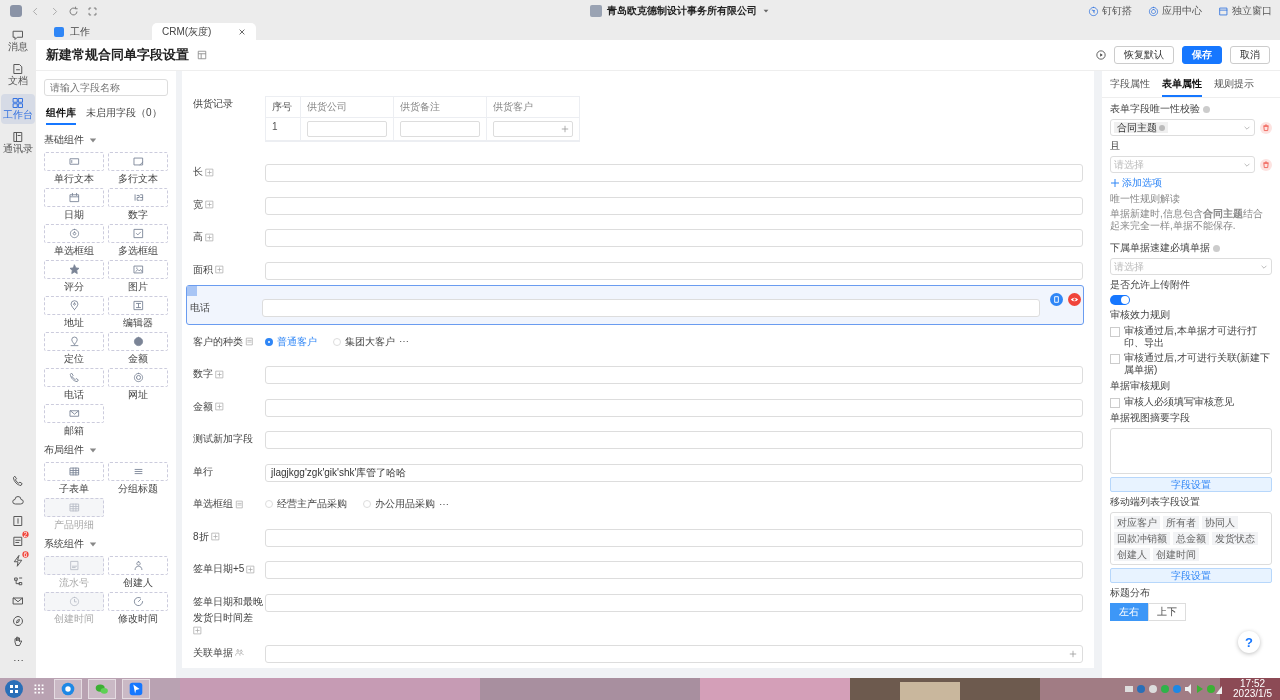  Describe the element at coordinates (1074, 299) in the screenshot. I see `visibility-icon` at that location.